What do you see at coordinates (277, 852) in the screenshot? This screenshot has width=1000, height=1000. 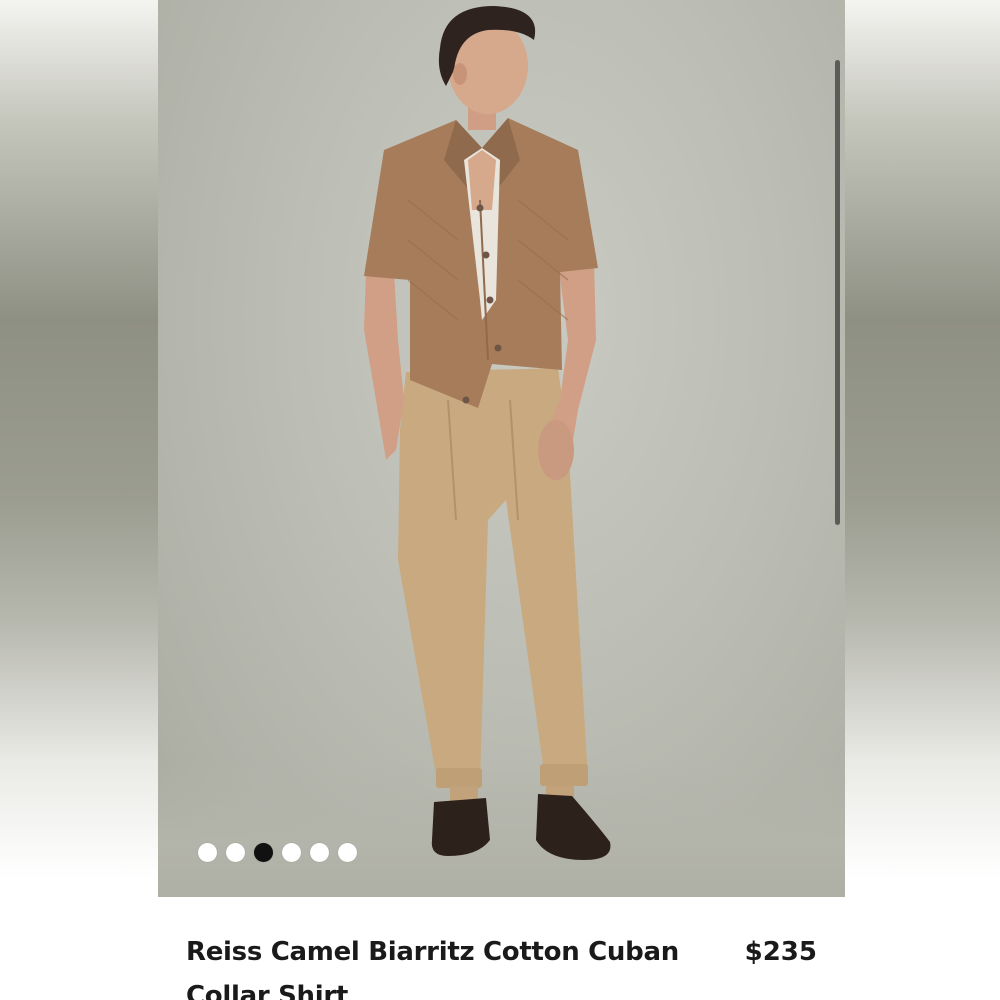 I see `carousel-pagination` at bounding box center [277, 852].